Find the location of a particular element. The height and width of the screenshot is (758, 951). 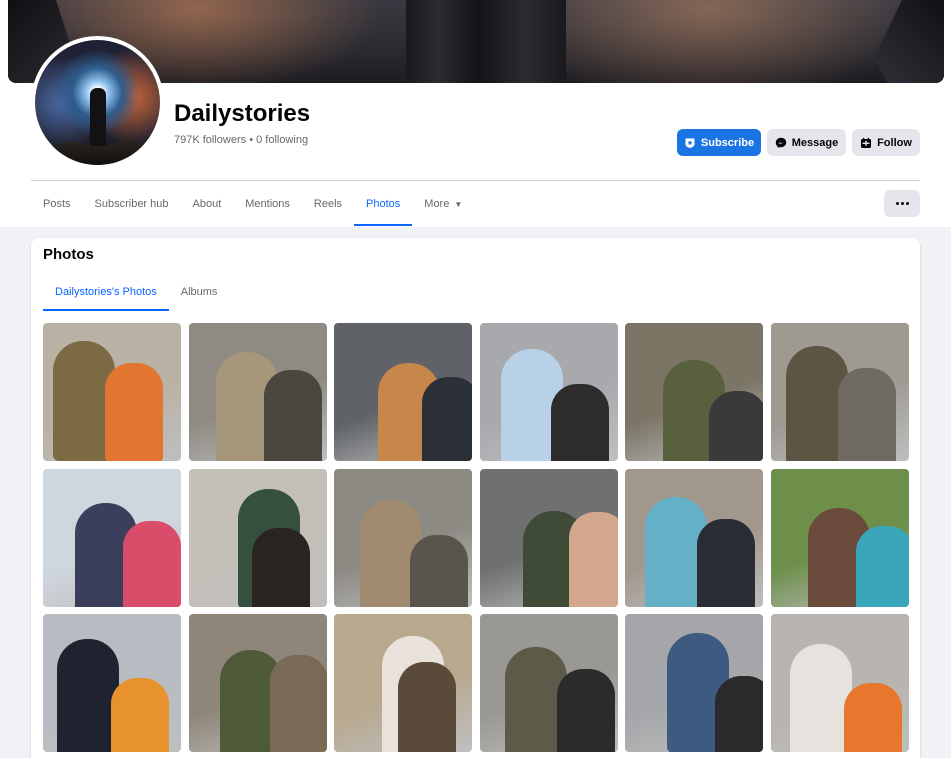

profile-avatar is located at coordinates (97, 102).